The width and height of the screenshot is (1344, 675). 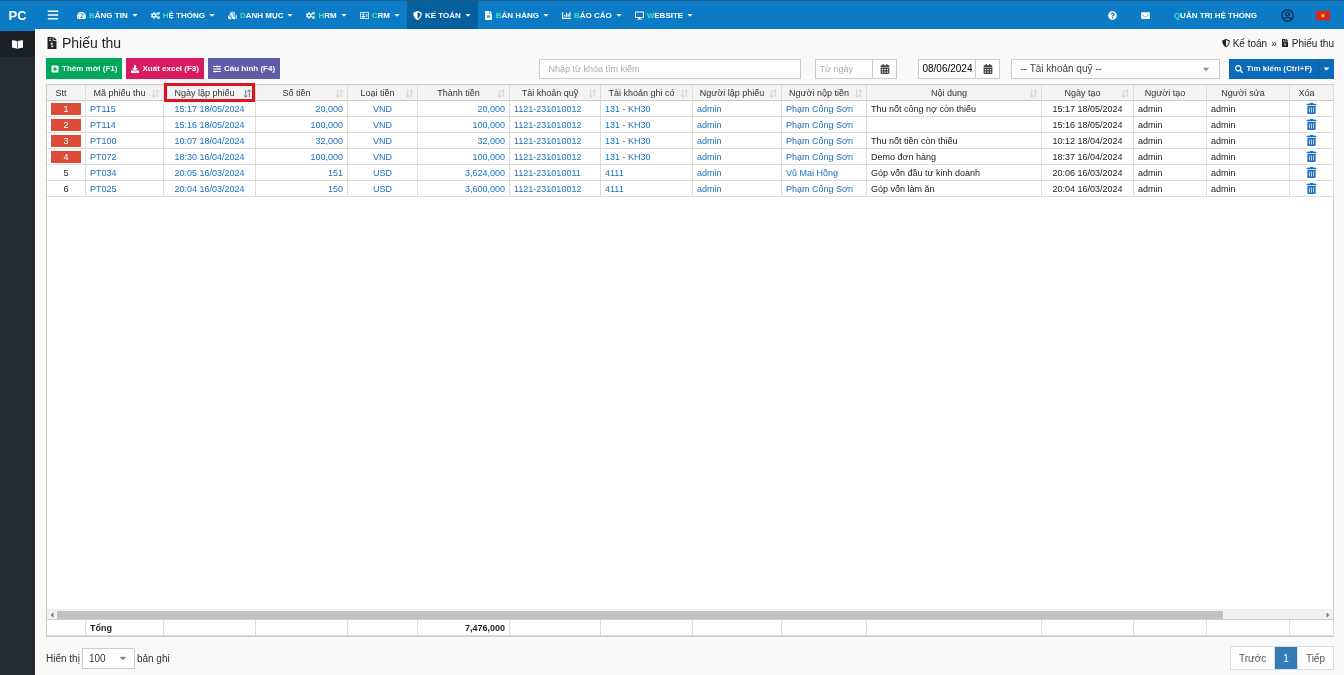 What do you see at coordinates (464, 189) in the screenshot?
I see `table-cell: 3,600,000` at bounding box center [464, 189].